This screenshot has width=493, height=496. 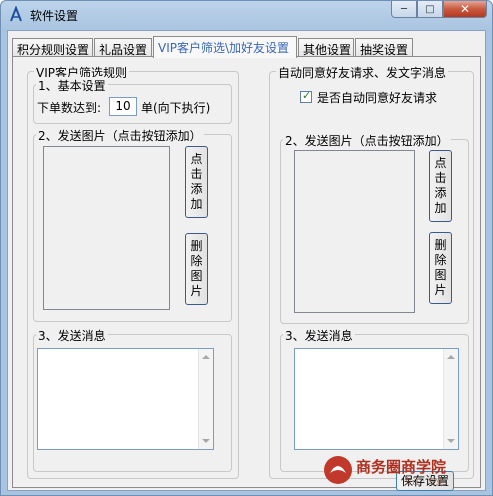 What do you see at coordinates (430, 9) in the screenshot?
I see `maximize-button: □` at bounding box center [430, 9].